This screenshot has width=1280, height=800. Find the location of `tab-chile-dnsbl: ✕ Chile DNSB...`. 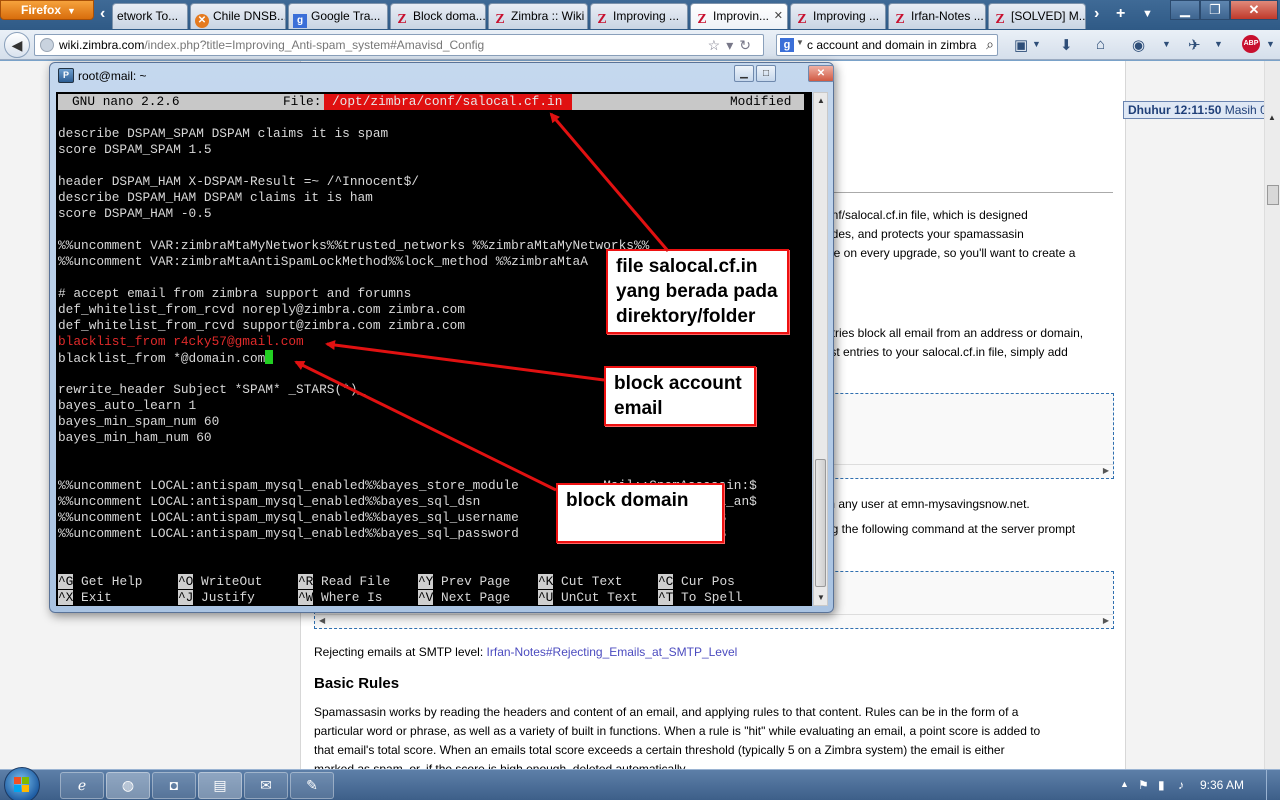

tab-chile-dnsbl: ✕ Chile DNSB... is located at coordinates (238, 16).